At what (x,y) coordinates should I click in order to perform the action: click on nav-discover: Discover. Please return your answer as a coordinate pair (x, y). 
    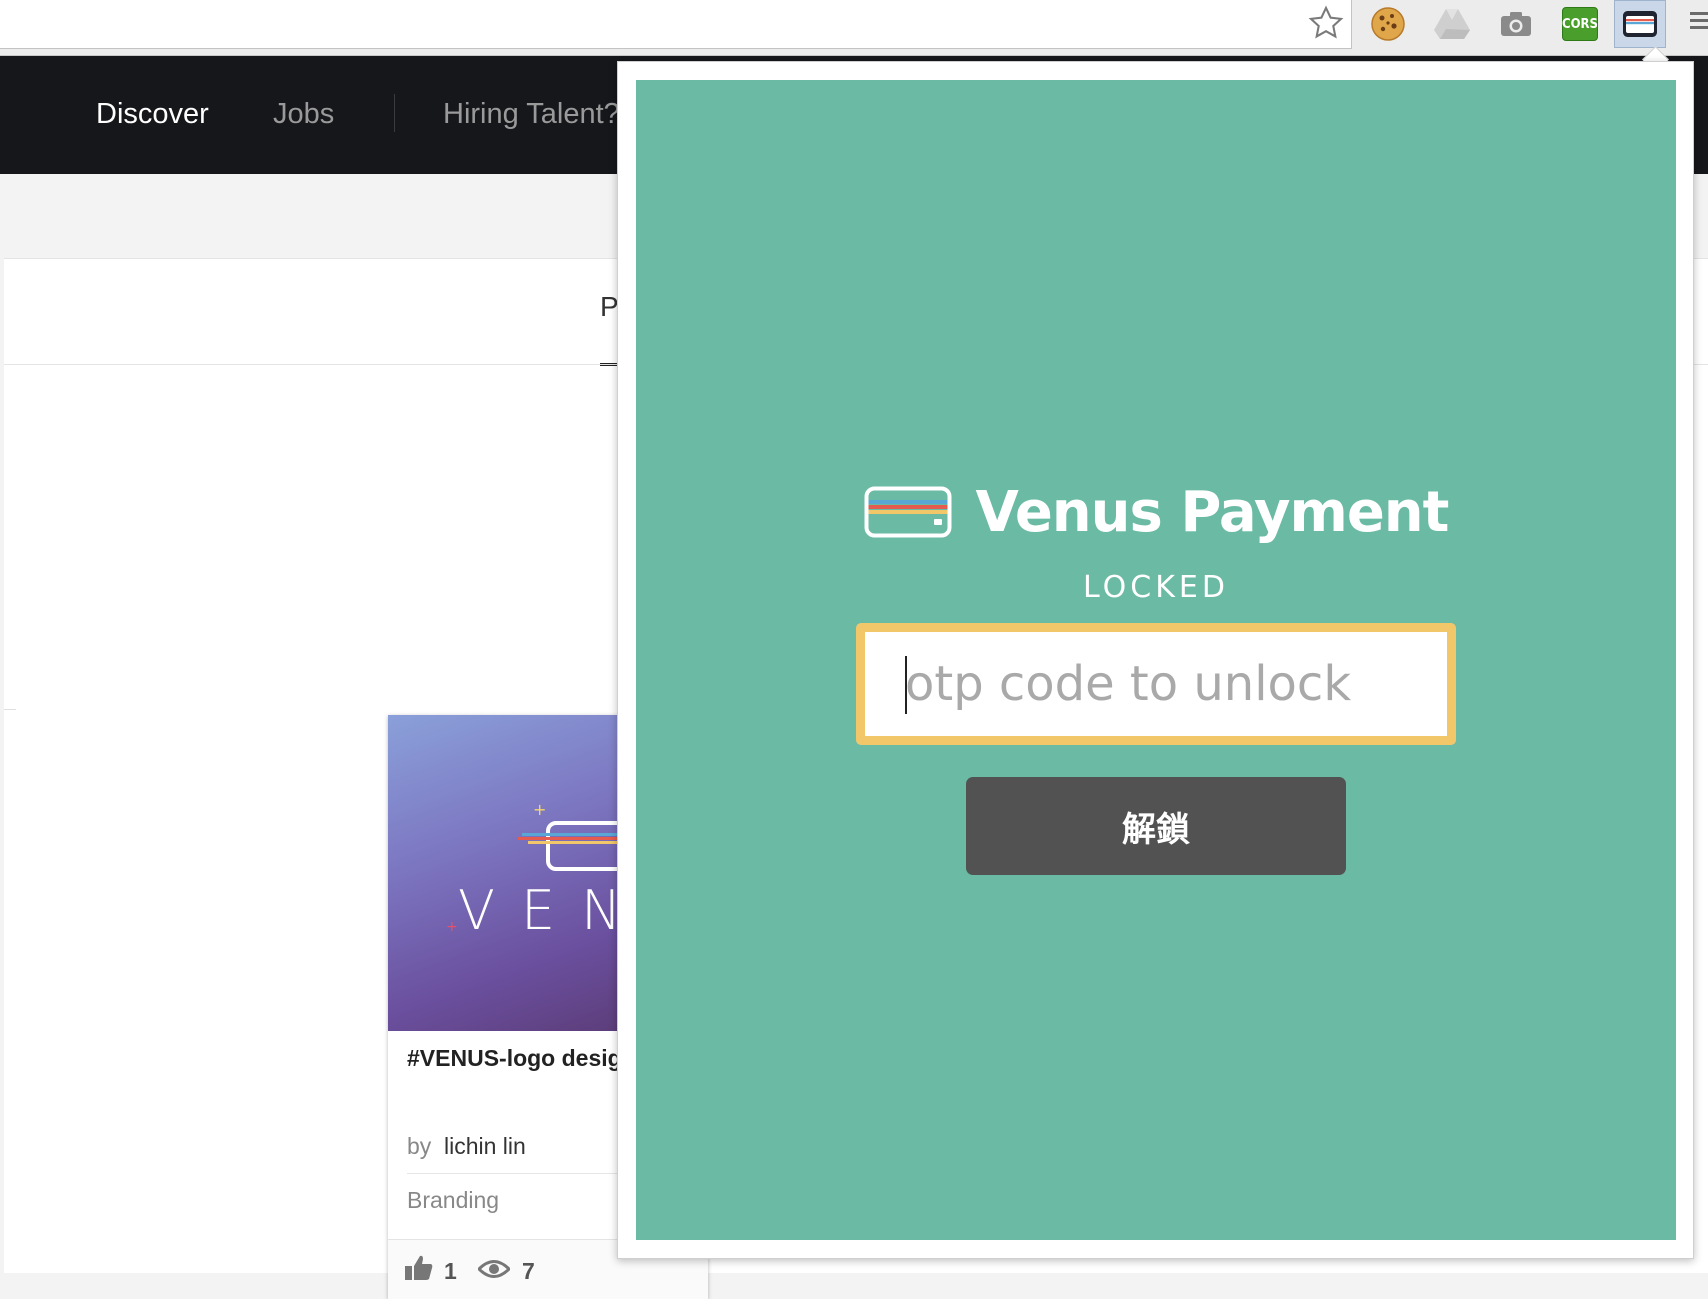
    Looking at the image, I should click on (152, 114).